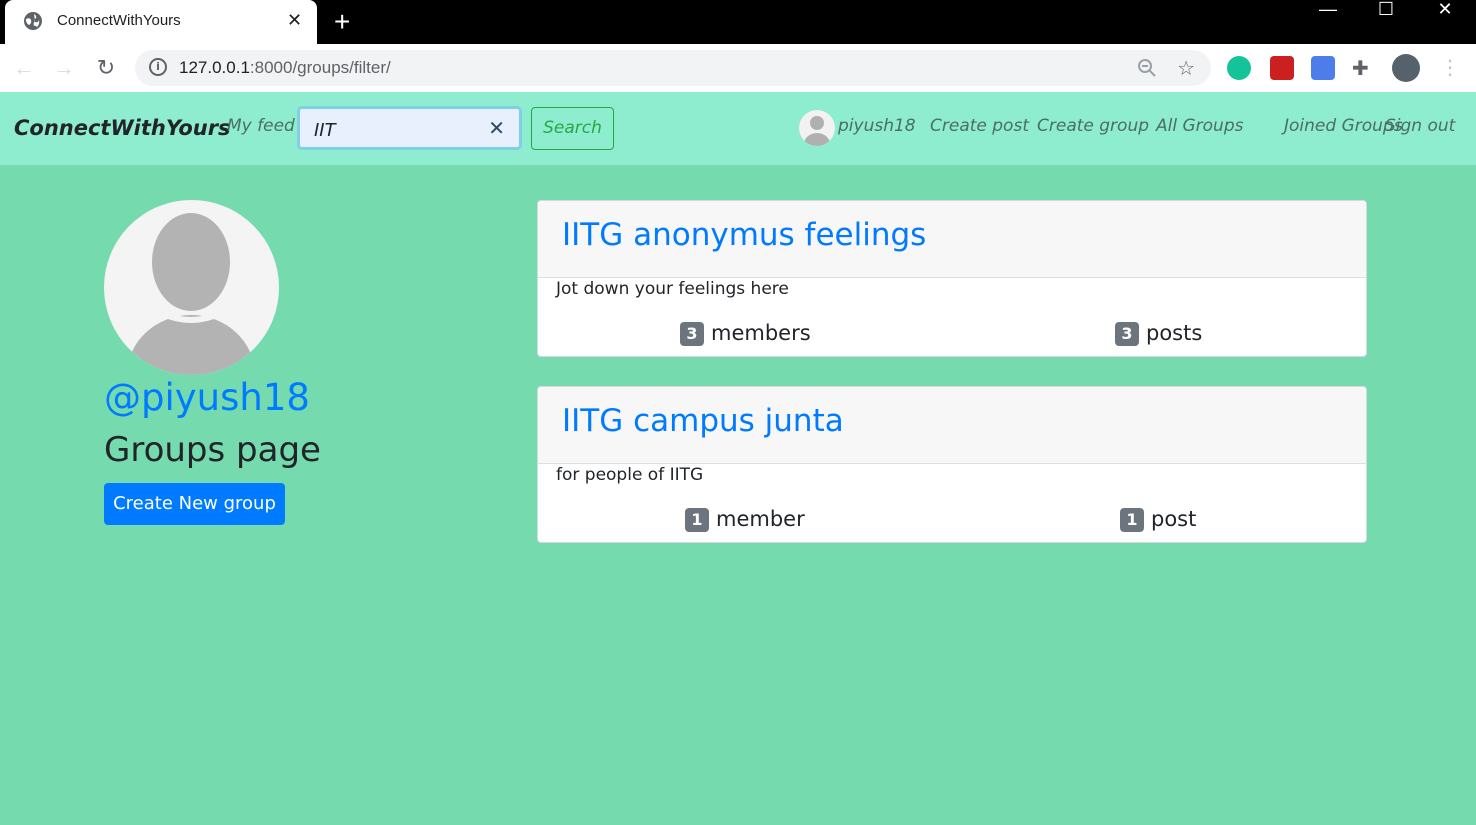 The width and height of the screenshot is (1476, 825). I want to click on page-title: Groups page, so click(212, 450).